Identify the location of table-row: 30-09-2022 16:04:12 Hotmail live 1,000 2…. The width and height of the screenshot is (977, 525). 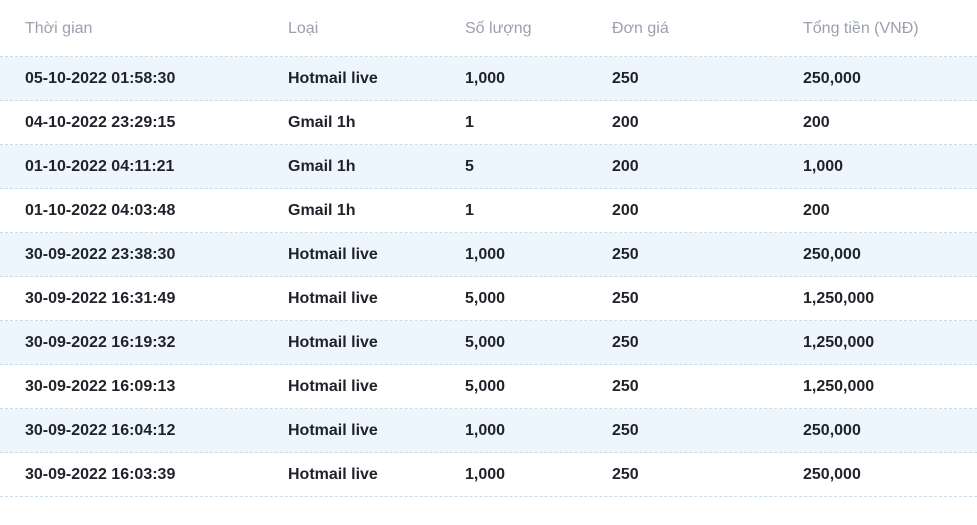
(488, 431).